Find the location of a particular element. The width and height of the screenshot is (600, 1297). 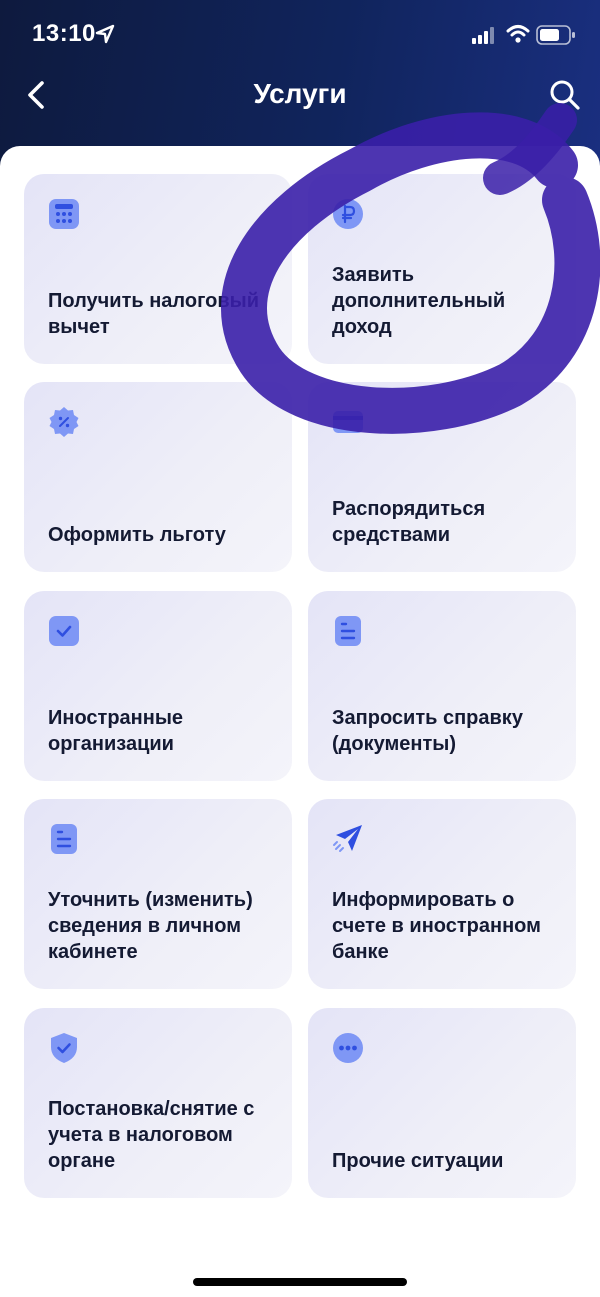

service-label: Заявить дополнительный доход is located at coordinates (419, 301).